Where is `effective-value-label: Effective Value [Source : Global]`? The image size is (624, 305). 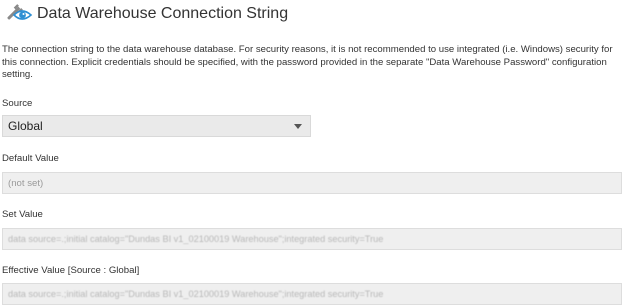
effective-value-label: Effective Value [Source : Global] is located at coordinates (71, 270).